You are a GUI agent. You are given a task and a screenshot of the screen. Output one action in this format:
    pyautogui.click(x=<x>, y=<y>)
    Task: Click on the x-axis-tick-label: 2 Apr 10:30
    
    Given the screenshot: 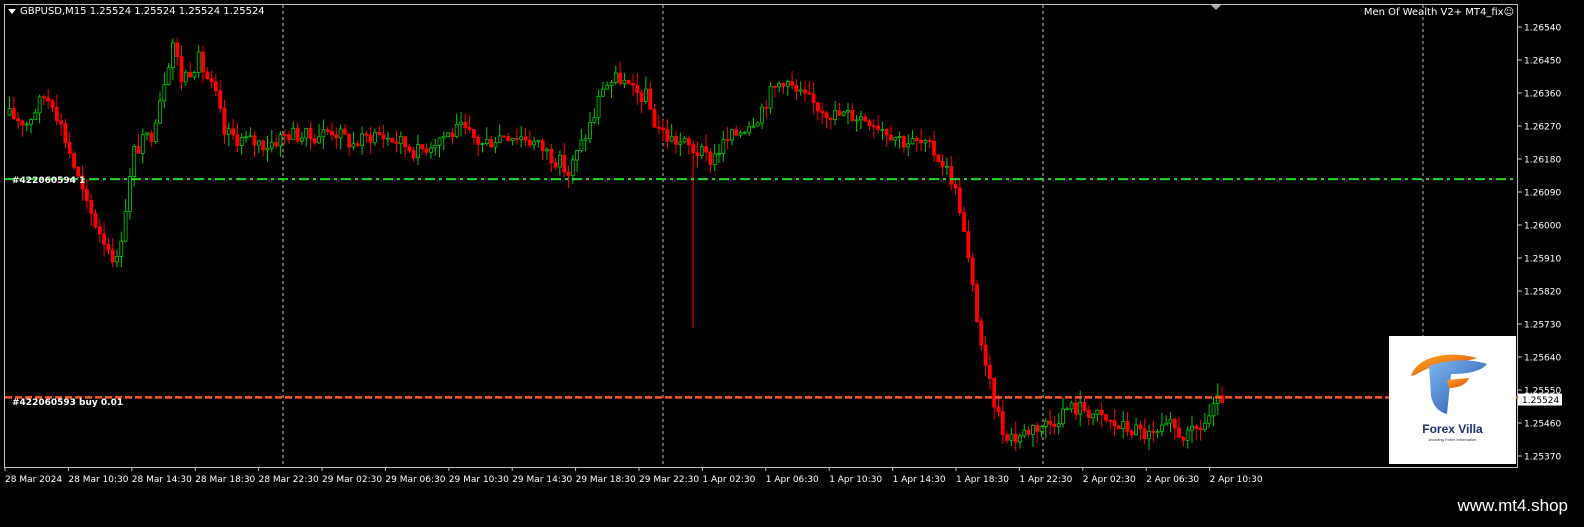 What is the action you would take?
    pyautogui.click(x=1236, y=480)
    